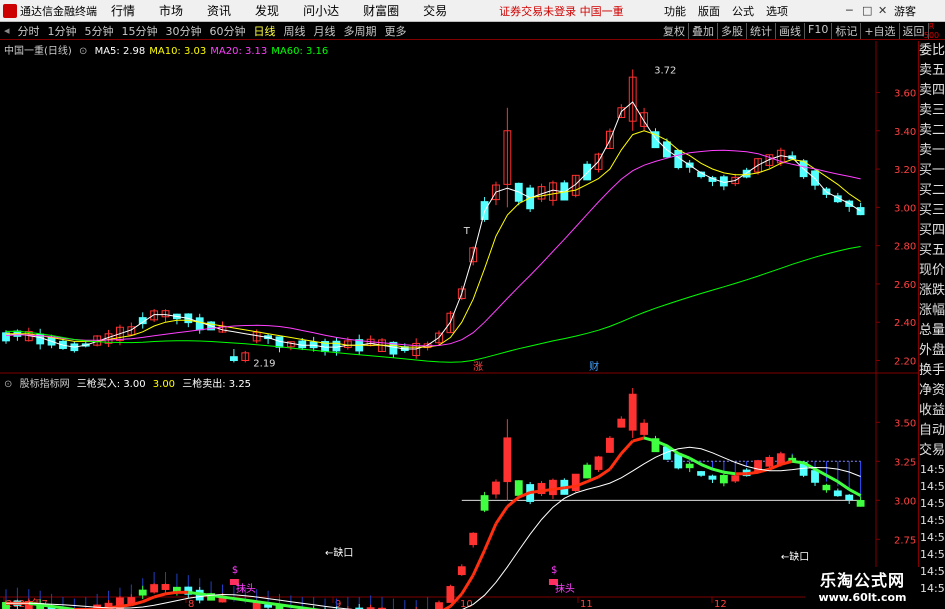 This screenshot has height=609, width=945. I want to click on xtick-label-1: 8, so click(191, 604).